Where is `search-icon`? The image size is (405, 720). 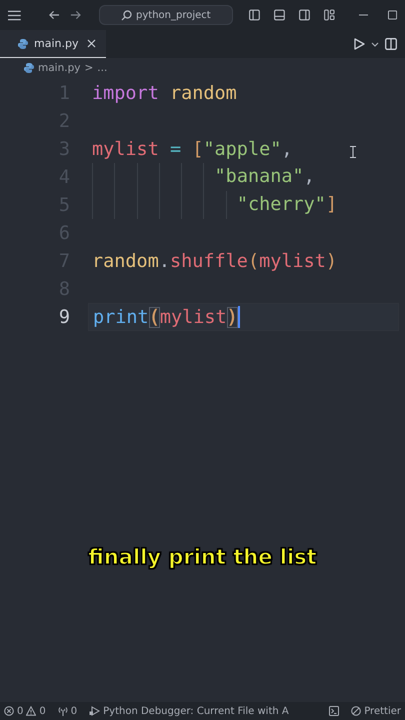 search-icon is located at coordinates (126, 15).